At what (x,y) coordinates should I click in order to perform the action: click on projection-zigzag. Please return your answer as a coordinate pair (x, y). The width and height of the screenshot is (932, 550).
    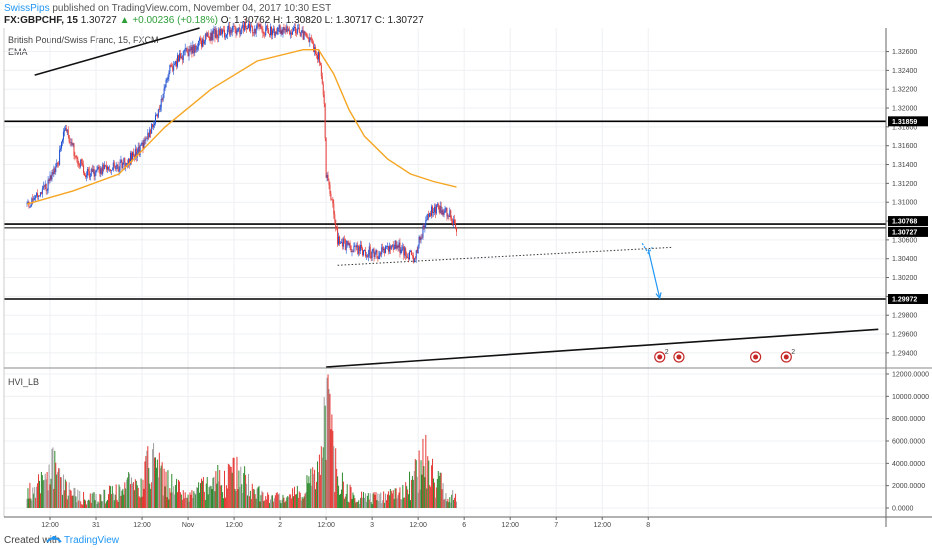
    Looking at the image, I should click on (647, 248).